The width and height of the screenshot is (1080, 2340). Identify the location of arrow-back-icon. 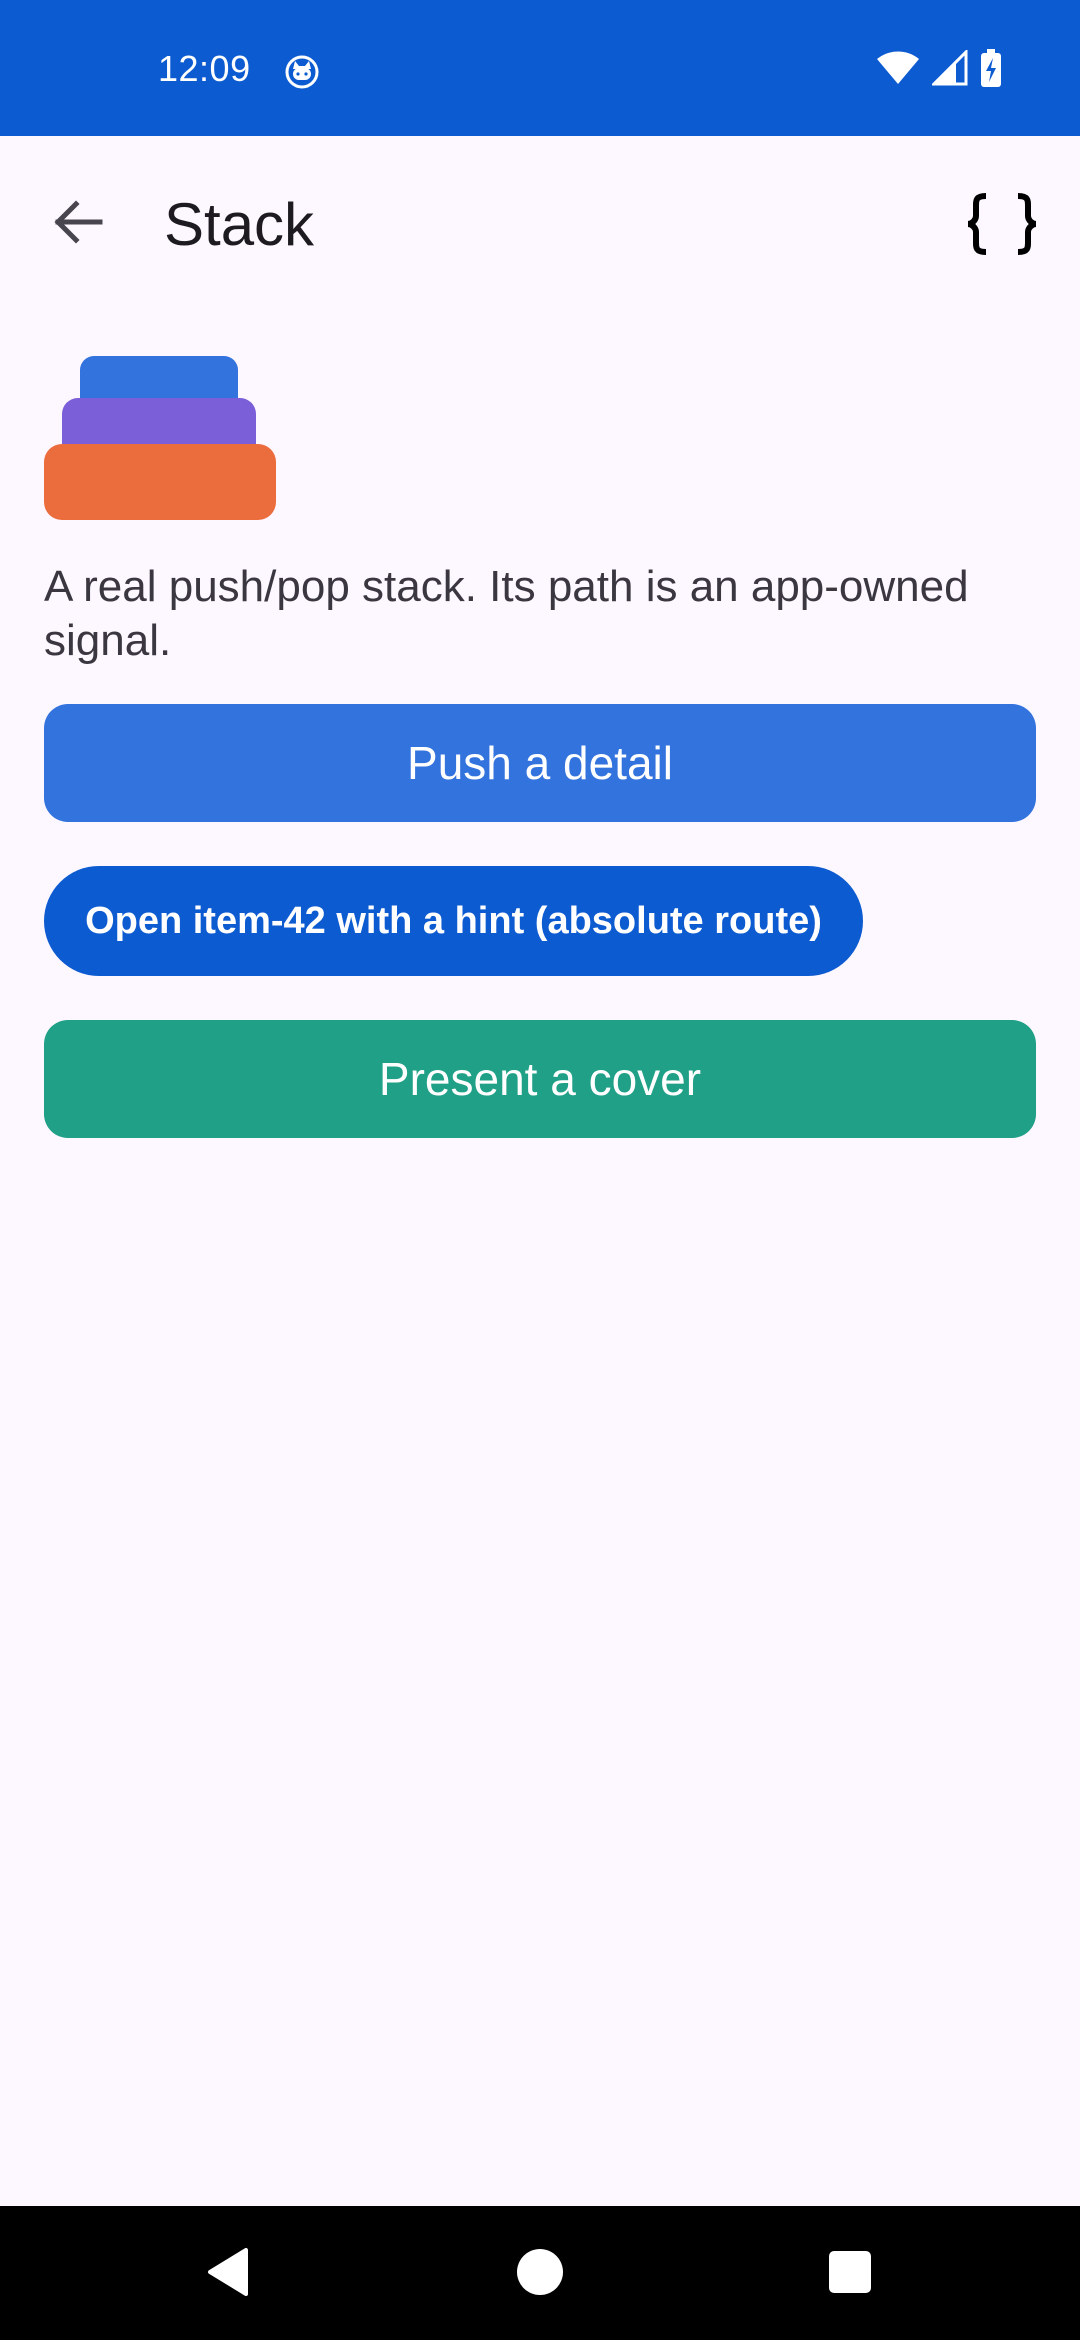
(78, 224).